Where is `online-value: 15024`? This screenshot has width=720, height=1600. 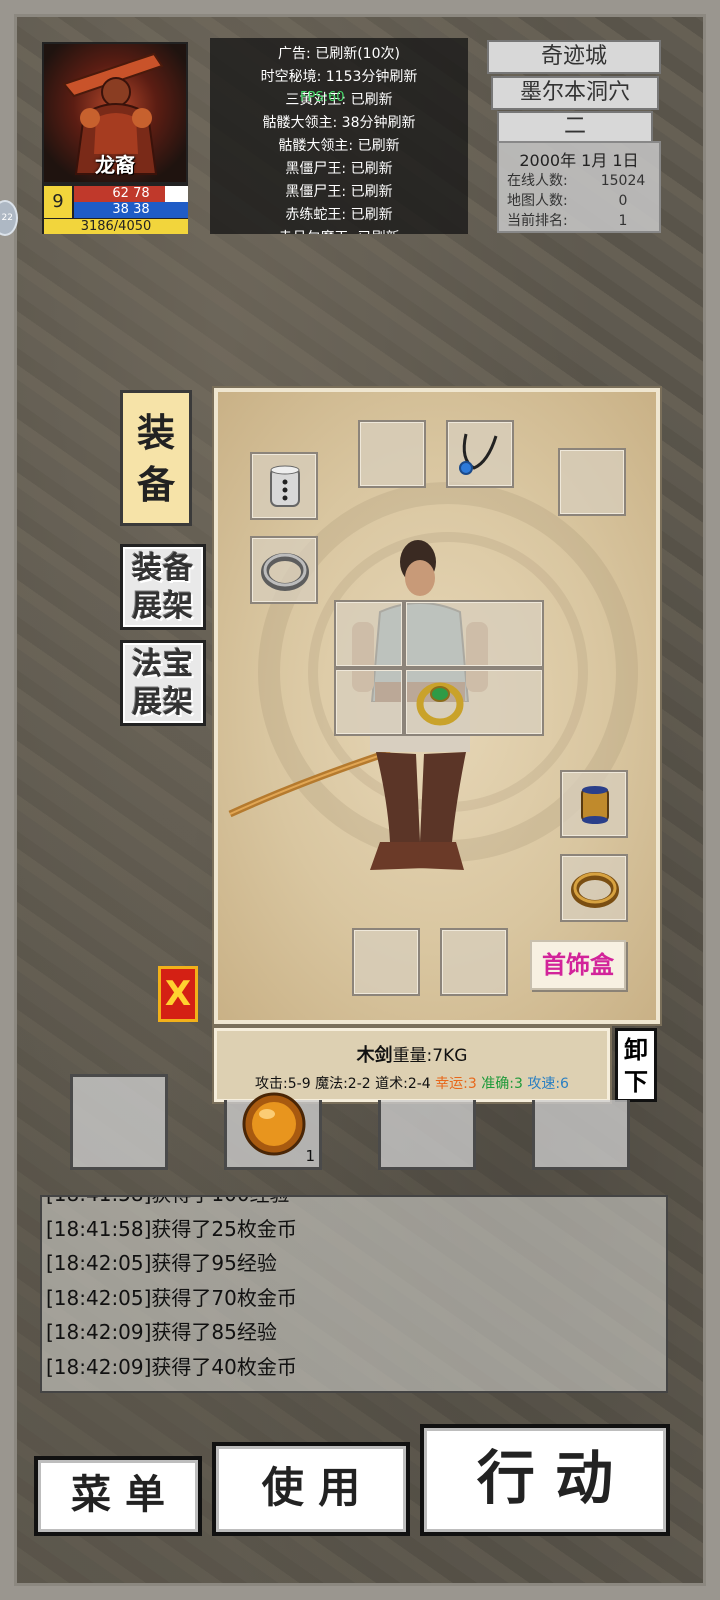 online-value: 15024 is located at coordinates (623, 181).